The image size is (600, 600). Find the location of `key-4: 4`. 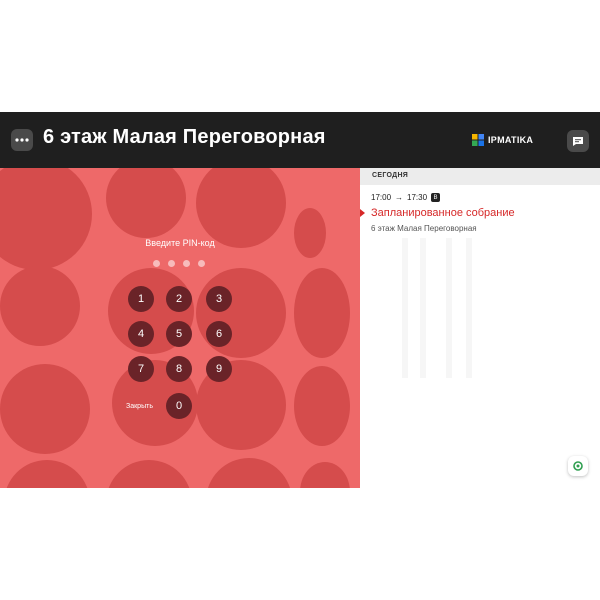

key-4: 4 is located at coordinates (141, 334).